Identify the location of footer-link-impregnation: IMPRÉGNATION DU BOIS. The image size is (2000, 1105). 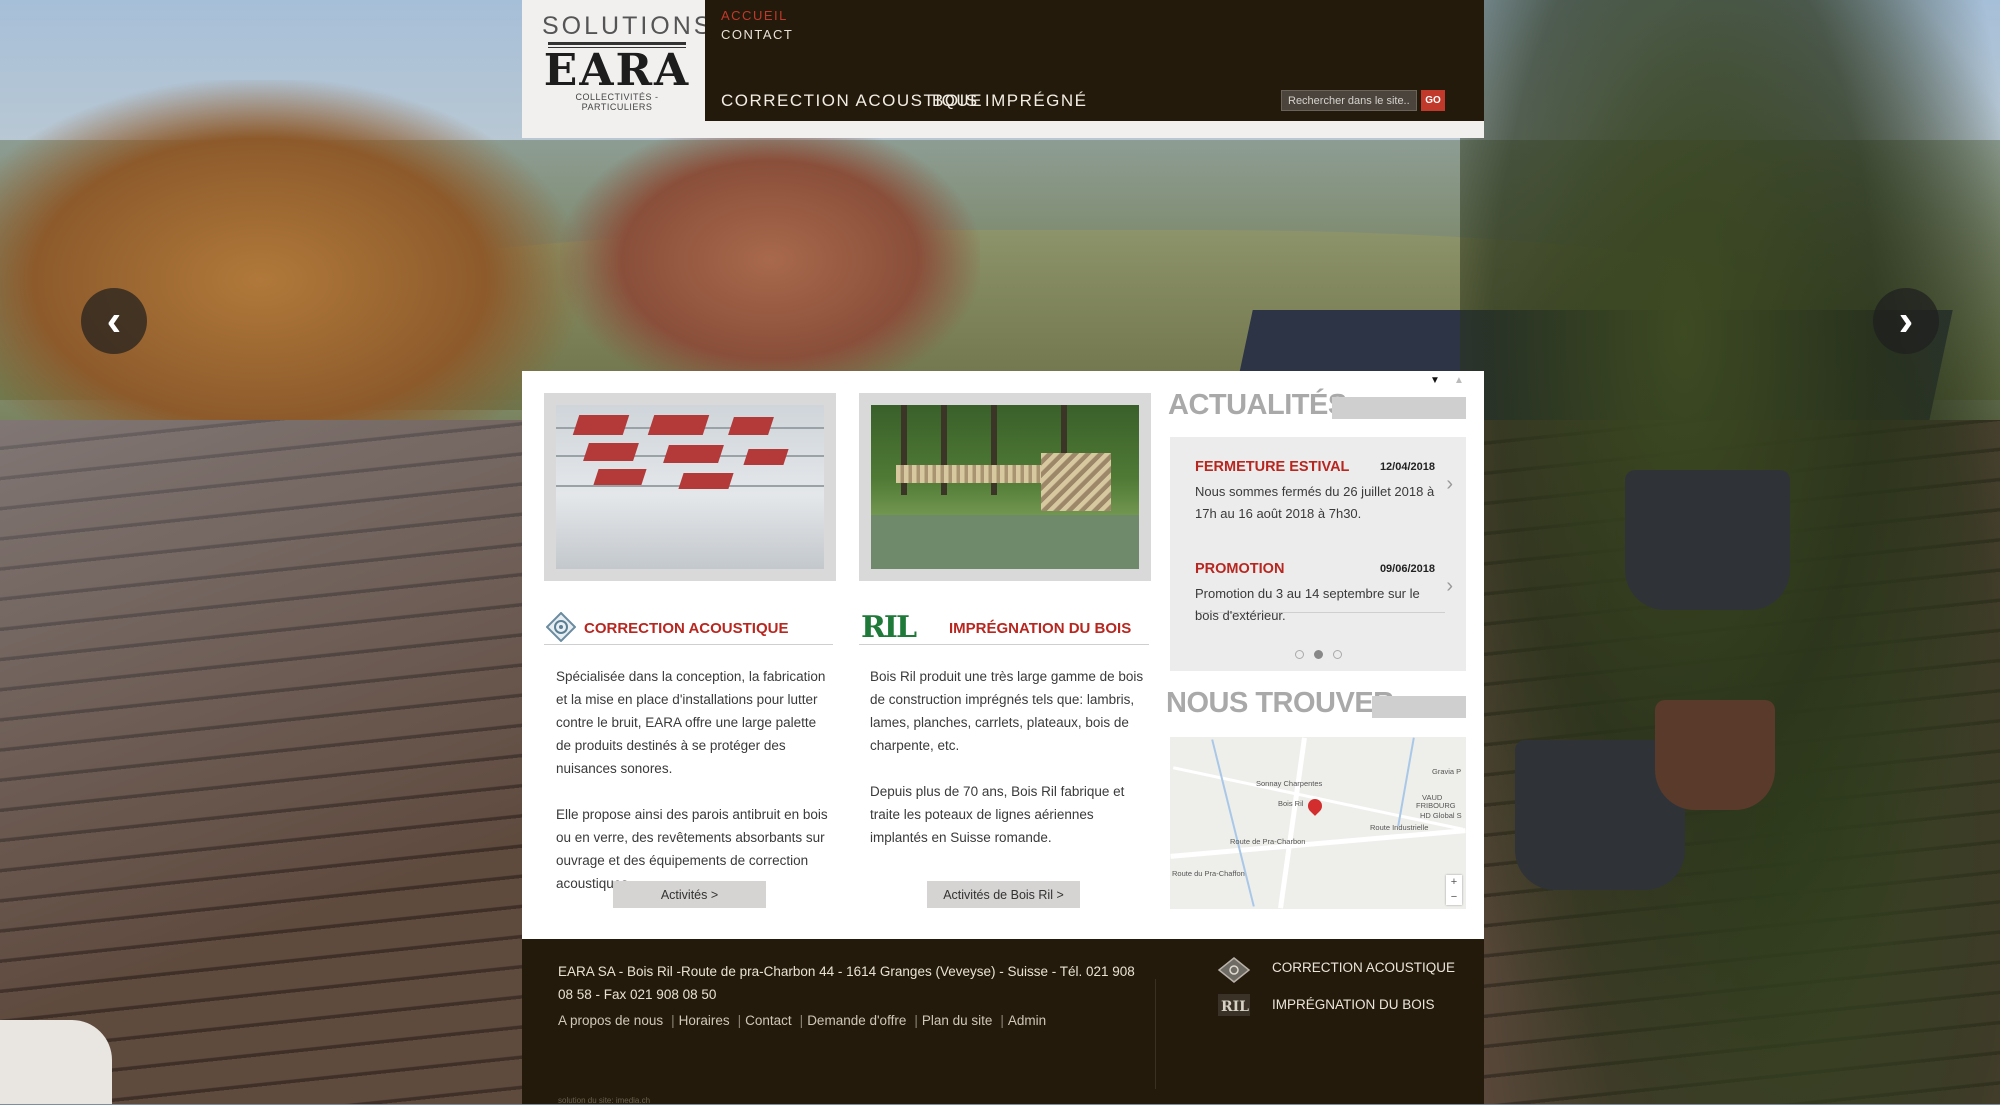
(1353, 1004).